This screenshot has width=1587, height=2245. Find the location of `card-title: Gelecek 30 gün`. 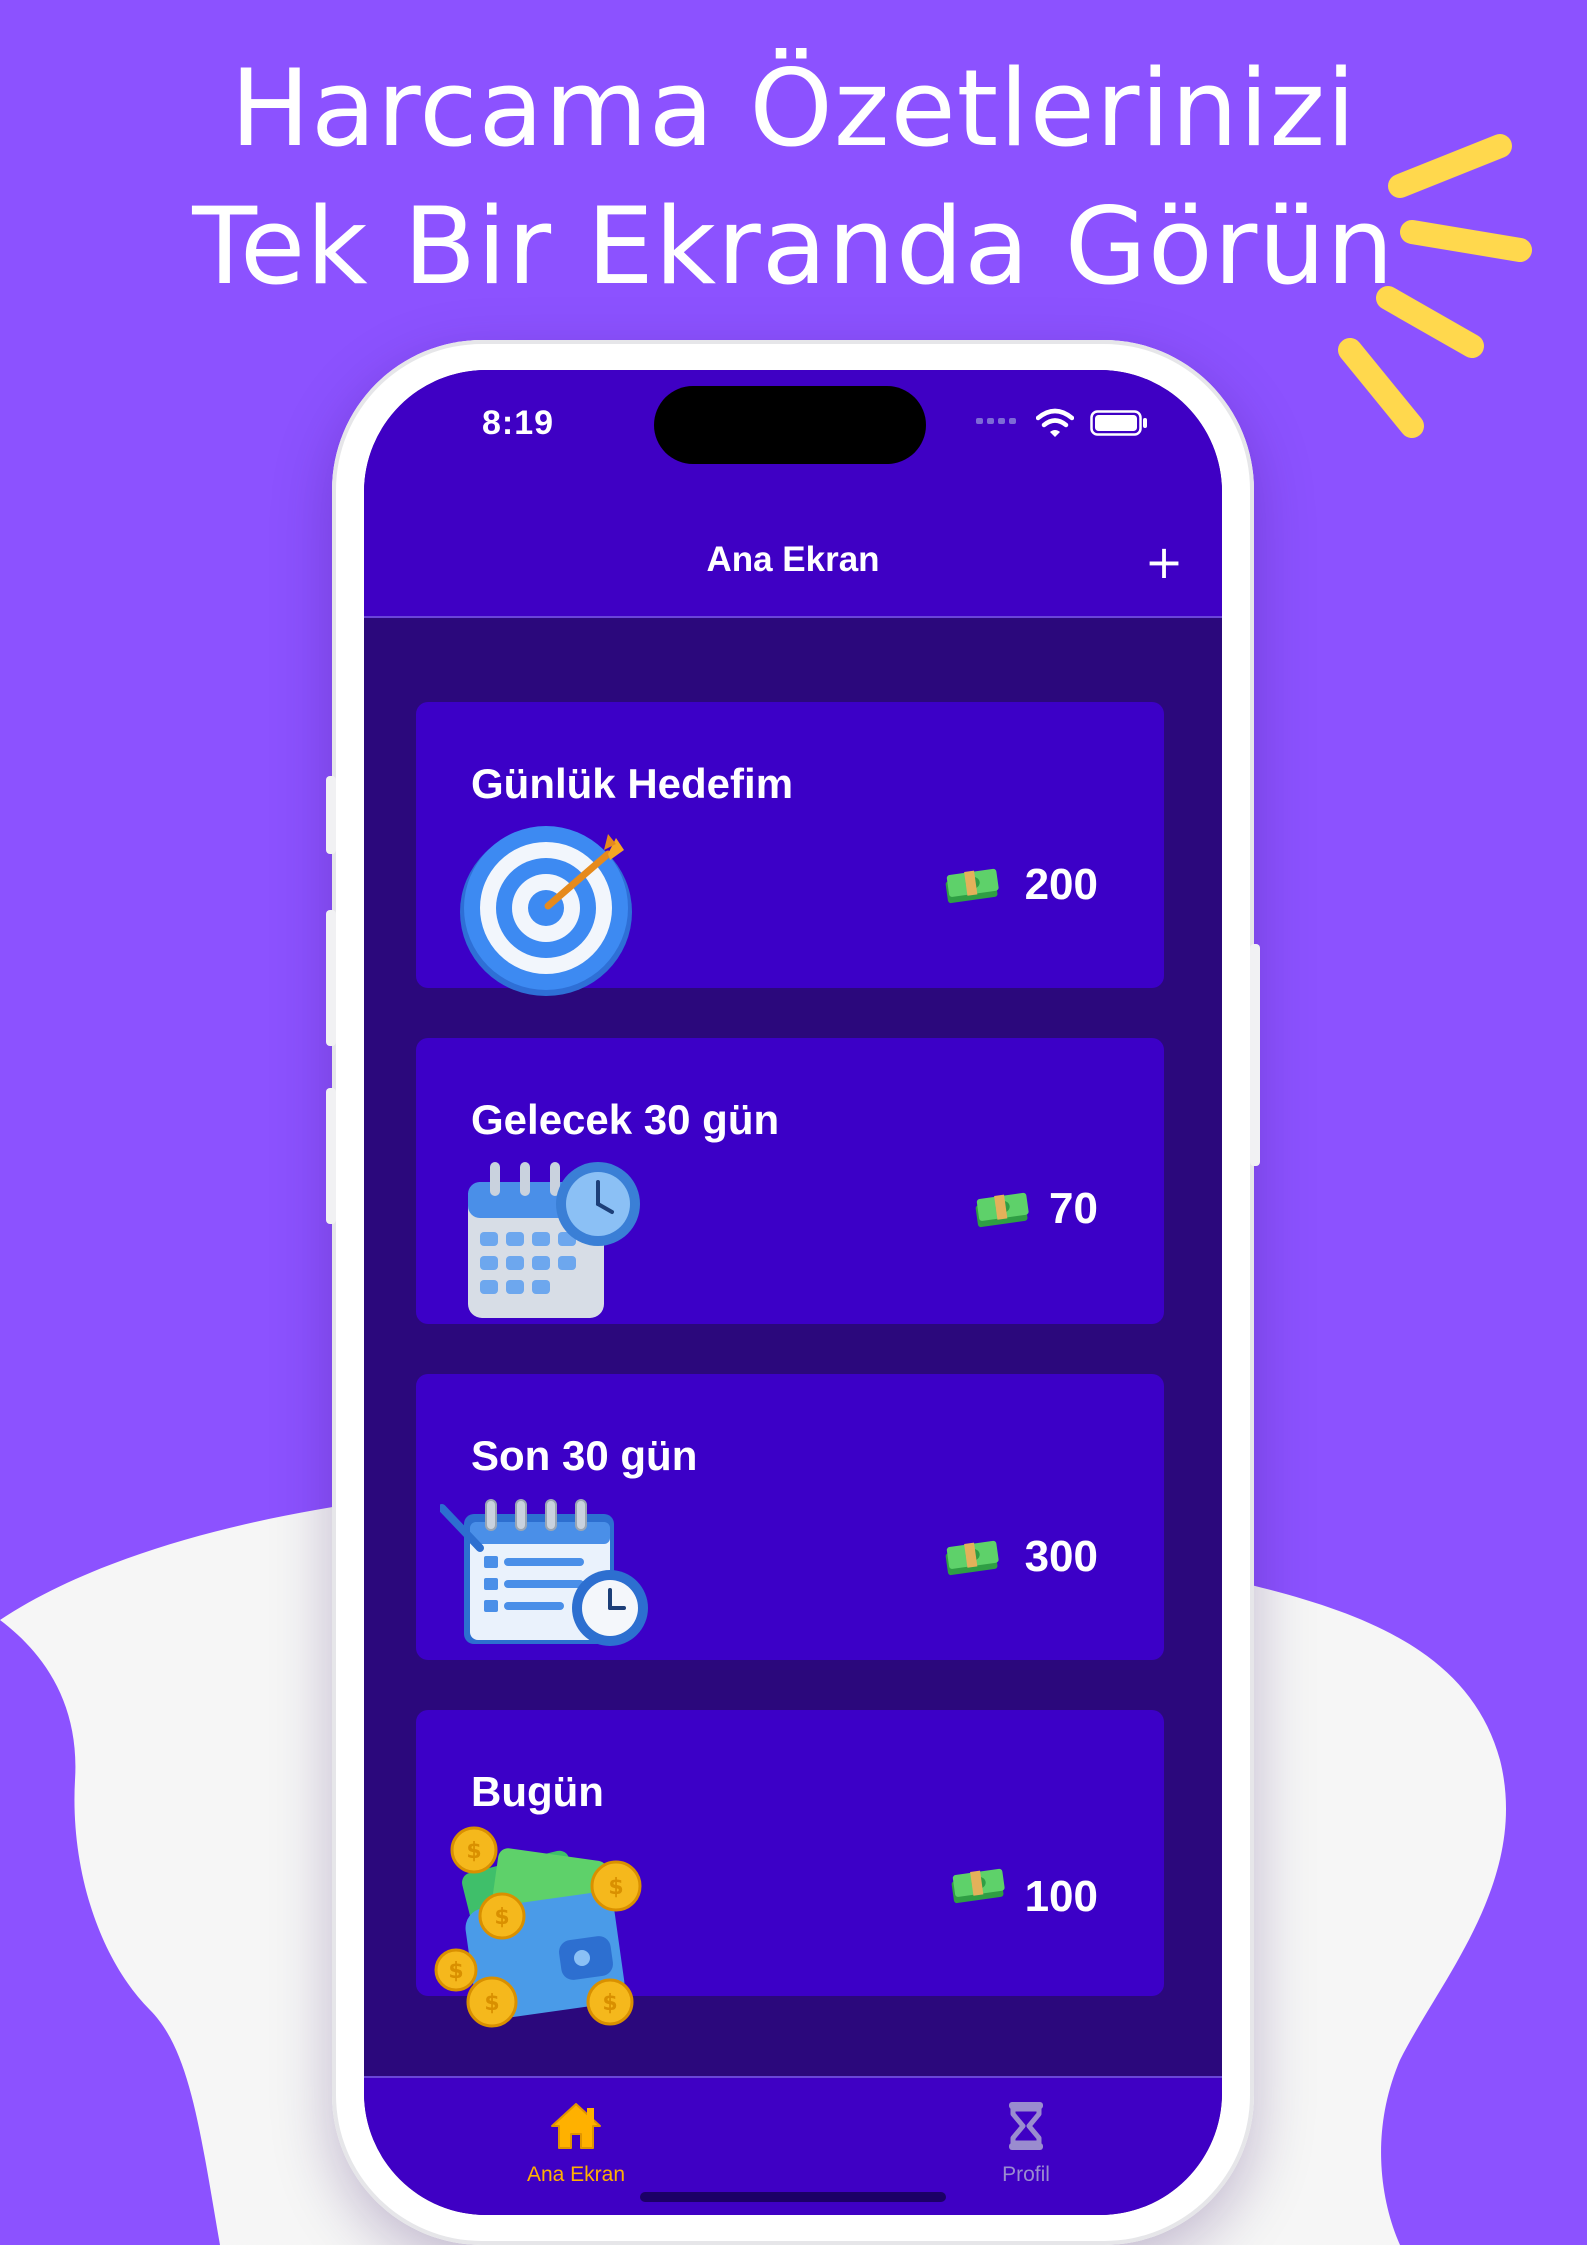

card-title: Gelecek 30 gün is located at coordinates (625, 1119).